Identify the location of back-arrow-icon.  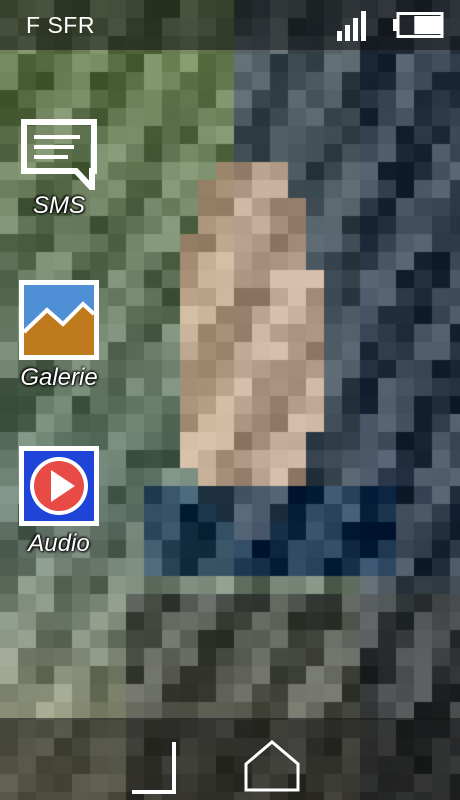
(154, 768).